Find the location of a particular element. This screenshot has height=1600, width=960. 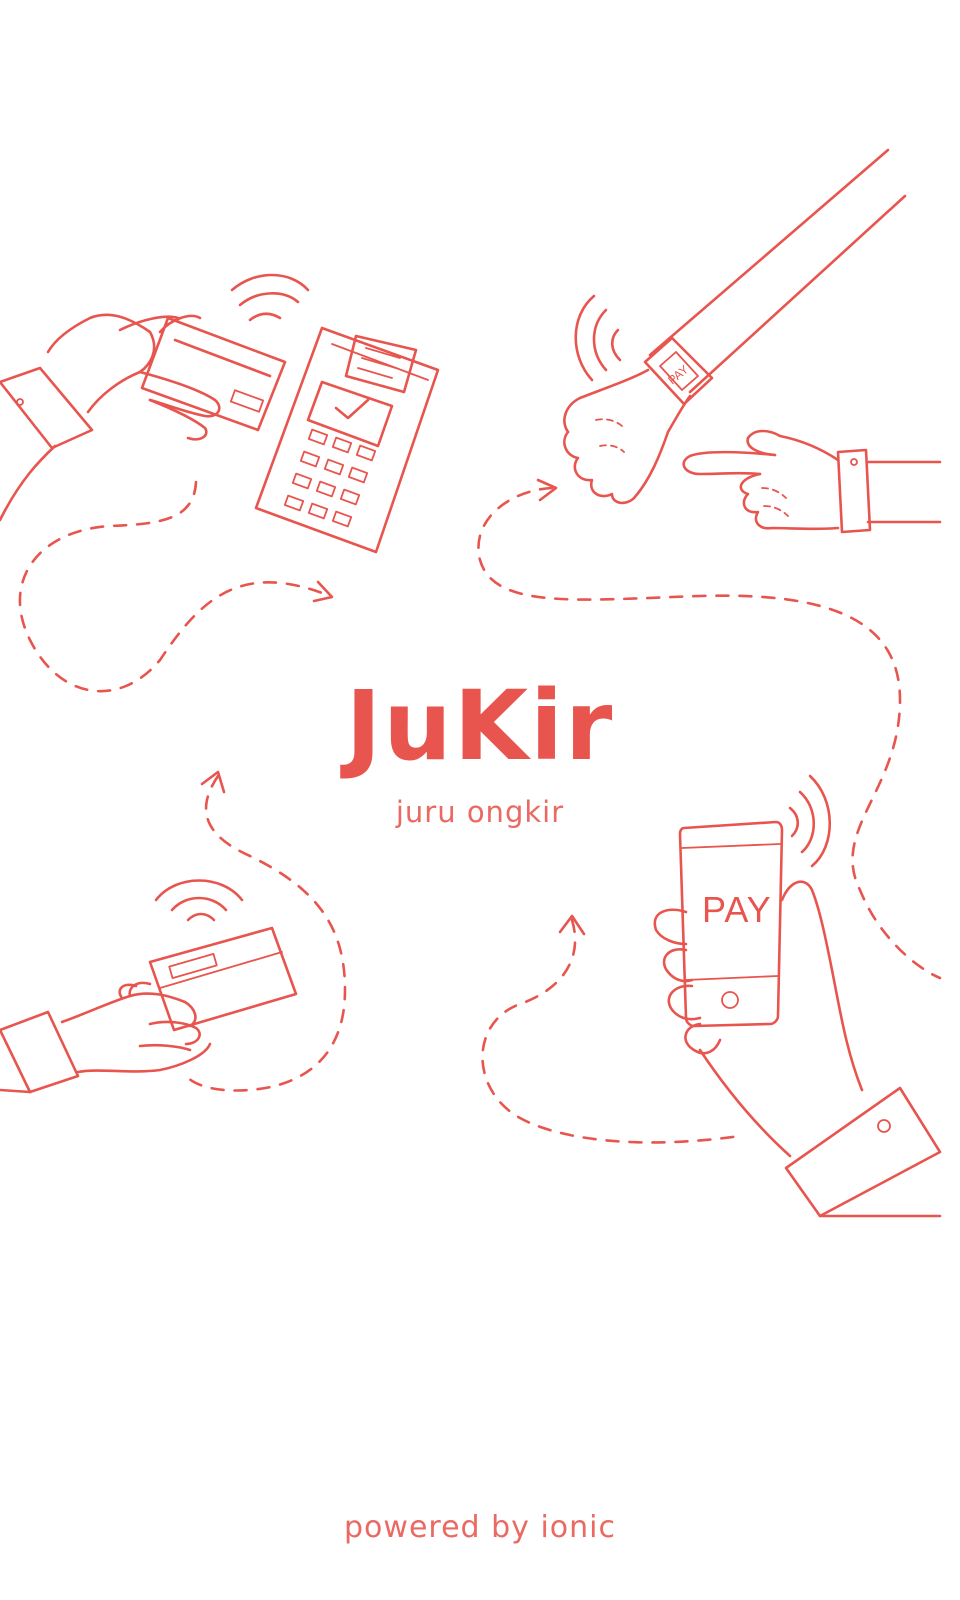

app-subtitle: juru ongkir is located at coordinates (480, 812).